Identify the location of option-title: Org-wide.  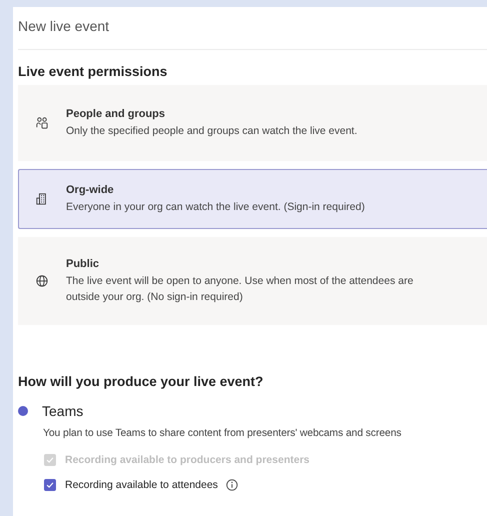
(90, 190).